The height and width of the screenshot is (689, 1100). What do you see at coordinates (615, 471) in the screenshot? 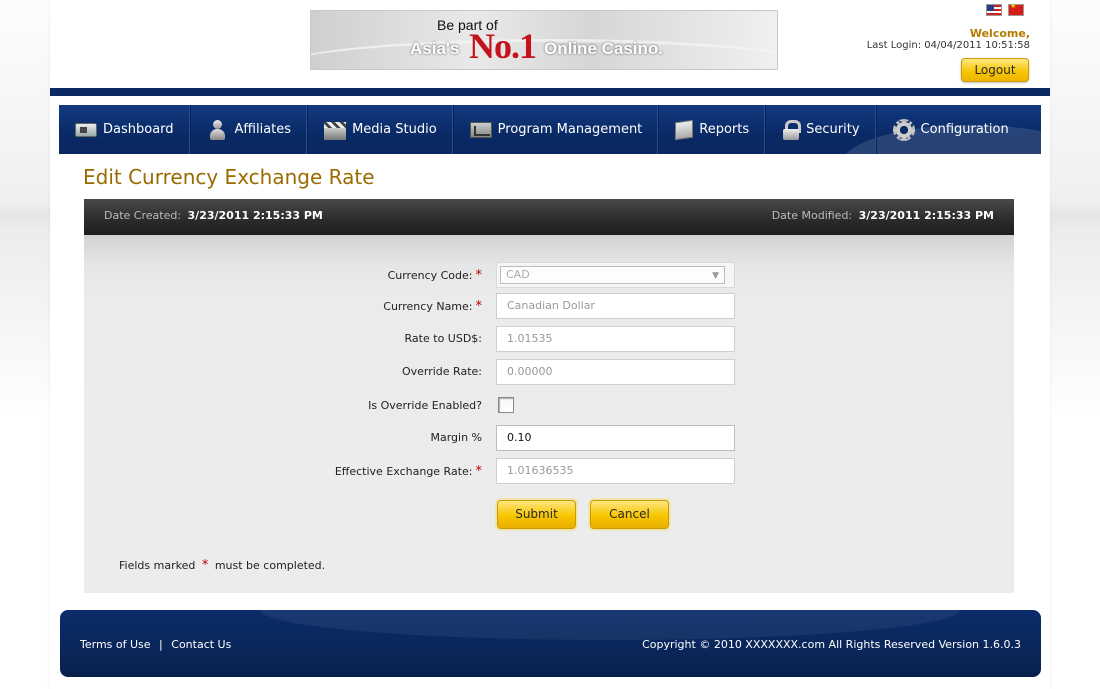
I see `effective-rate-field: 1.01636535` at bounding box center [615, 471].